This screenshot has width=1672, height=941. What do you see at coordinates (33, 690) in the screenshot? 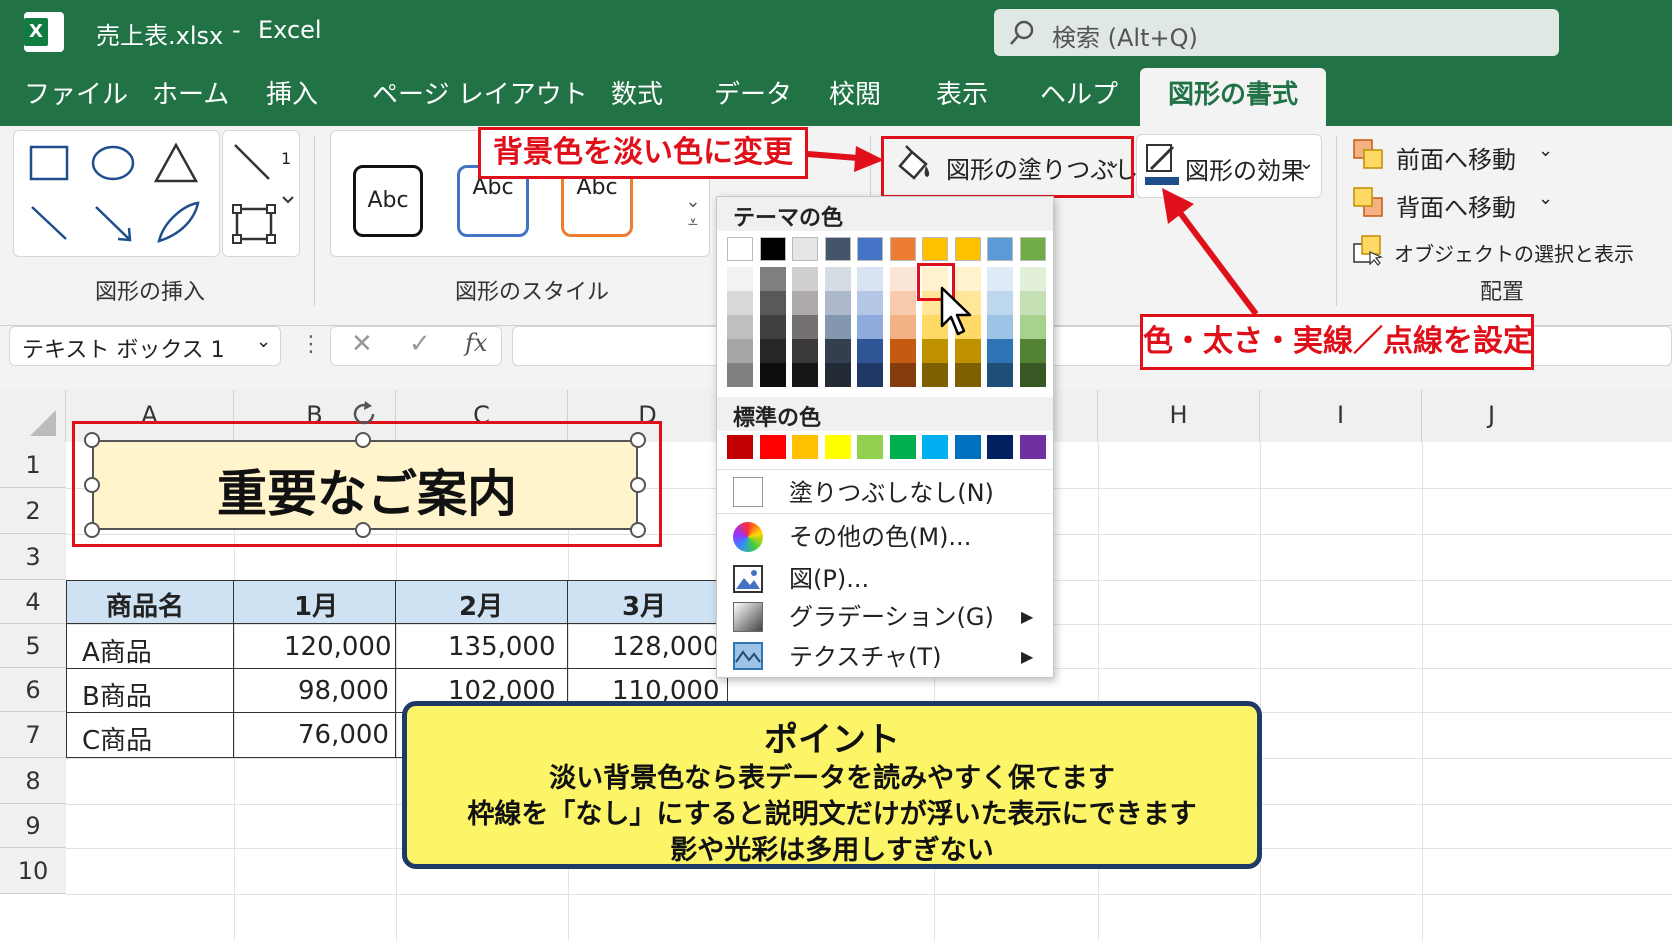
I see `row-header-6: 6` at bounding box center [33, 690].